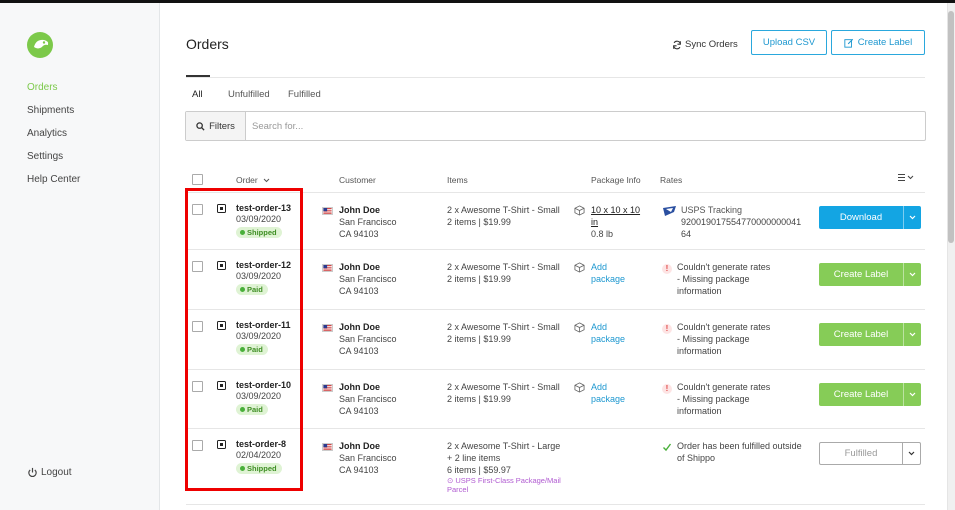  I want to click on shippo-logo-icon, so click(40, 45).